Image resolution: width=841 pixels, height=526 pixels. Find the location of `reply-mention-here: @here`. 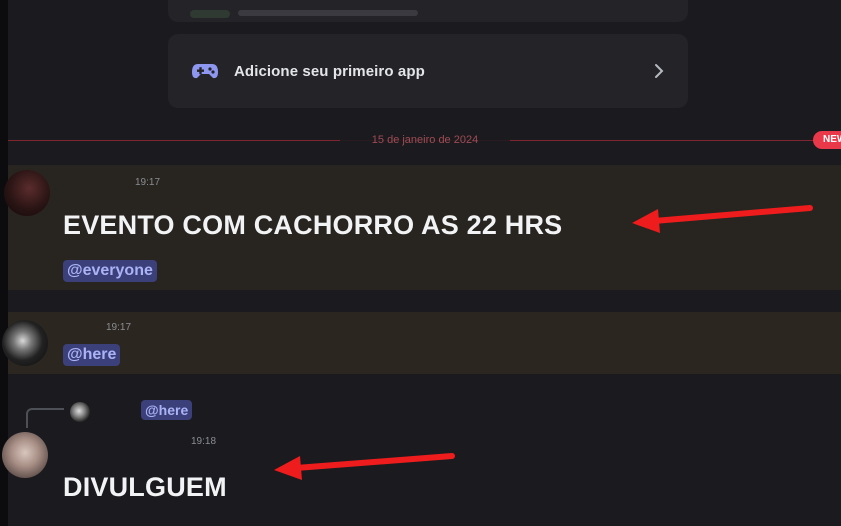

reply-mention-here: @here is located at coordinates (167, 410).